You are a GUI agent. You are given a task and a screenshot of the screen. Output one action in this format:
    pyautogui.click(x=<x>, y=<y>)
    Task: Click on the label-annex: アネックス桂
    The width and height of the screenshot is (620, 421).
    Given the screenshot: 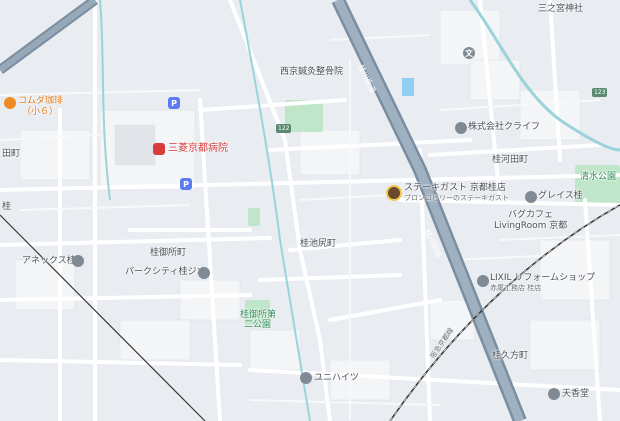 What is the action you would take?
    pyautogui.click(x=49, y=261)
    